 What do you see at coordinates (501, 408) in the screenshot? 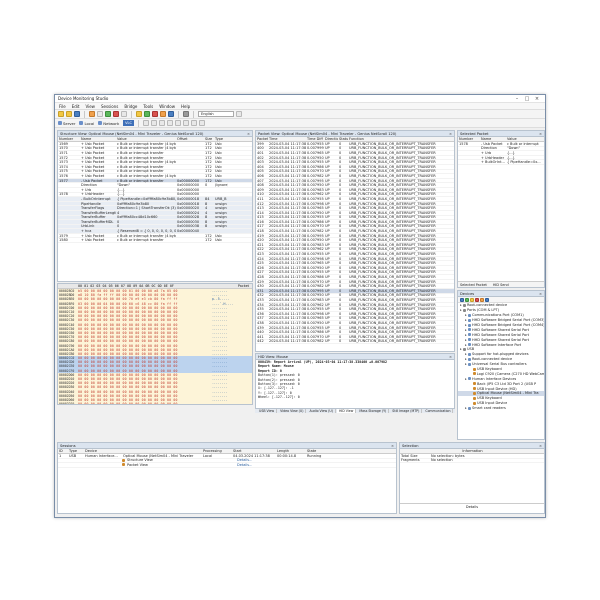
I see `device-tree-item: ▸ Smart card readers` at bounding box center [501, 408].